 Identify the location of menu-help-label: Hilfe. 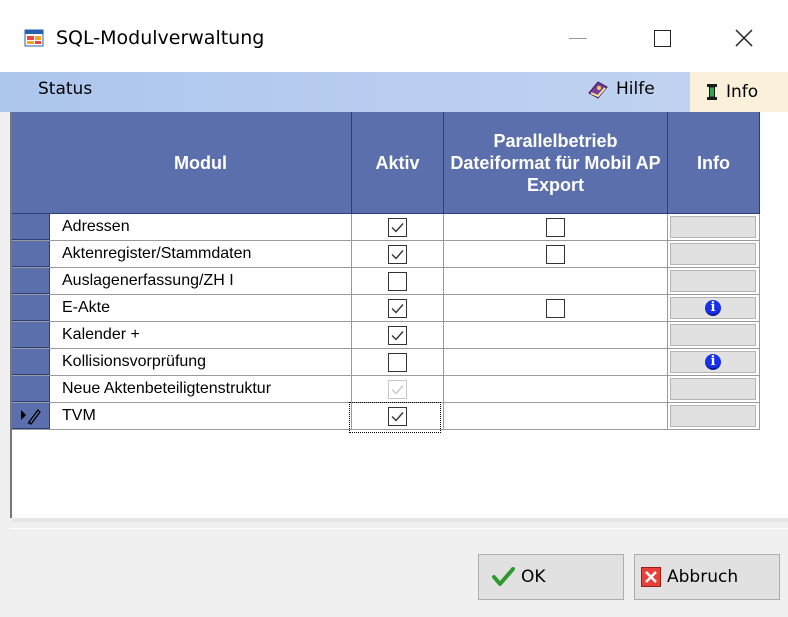
(635, 89).